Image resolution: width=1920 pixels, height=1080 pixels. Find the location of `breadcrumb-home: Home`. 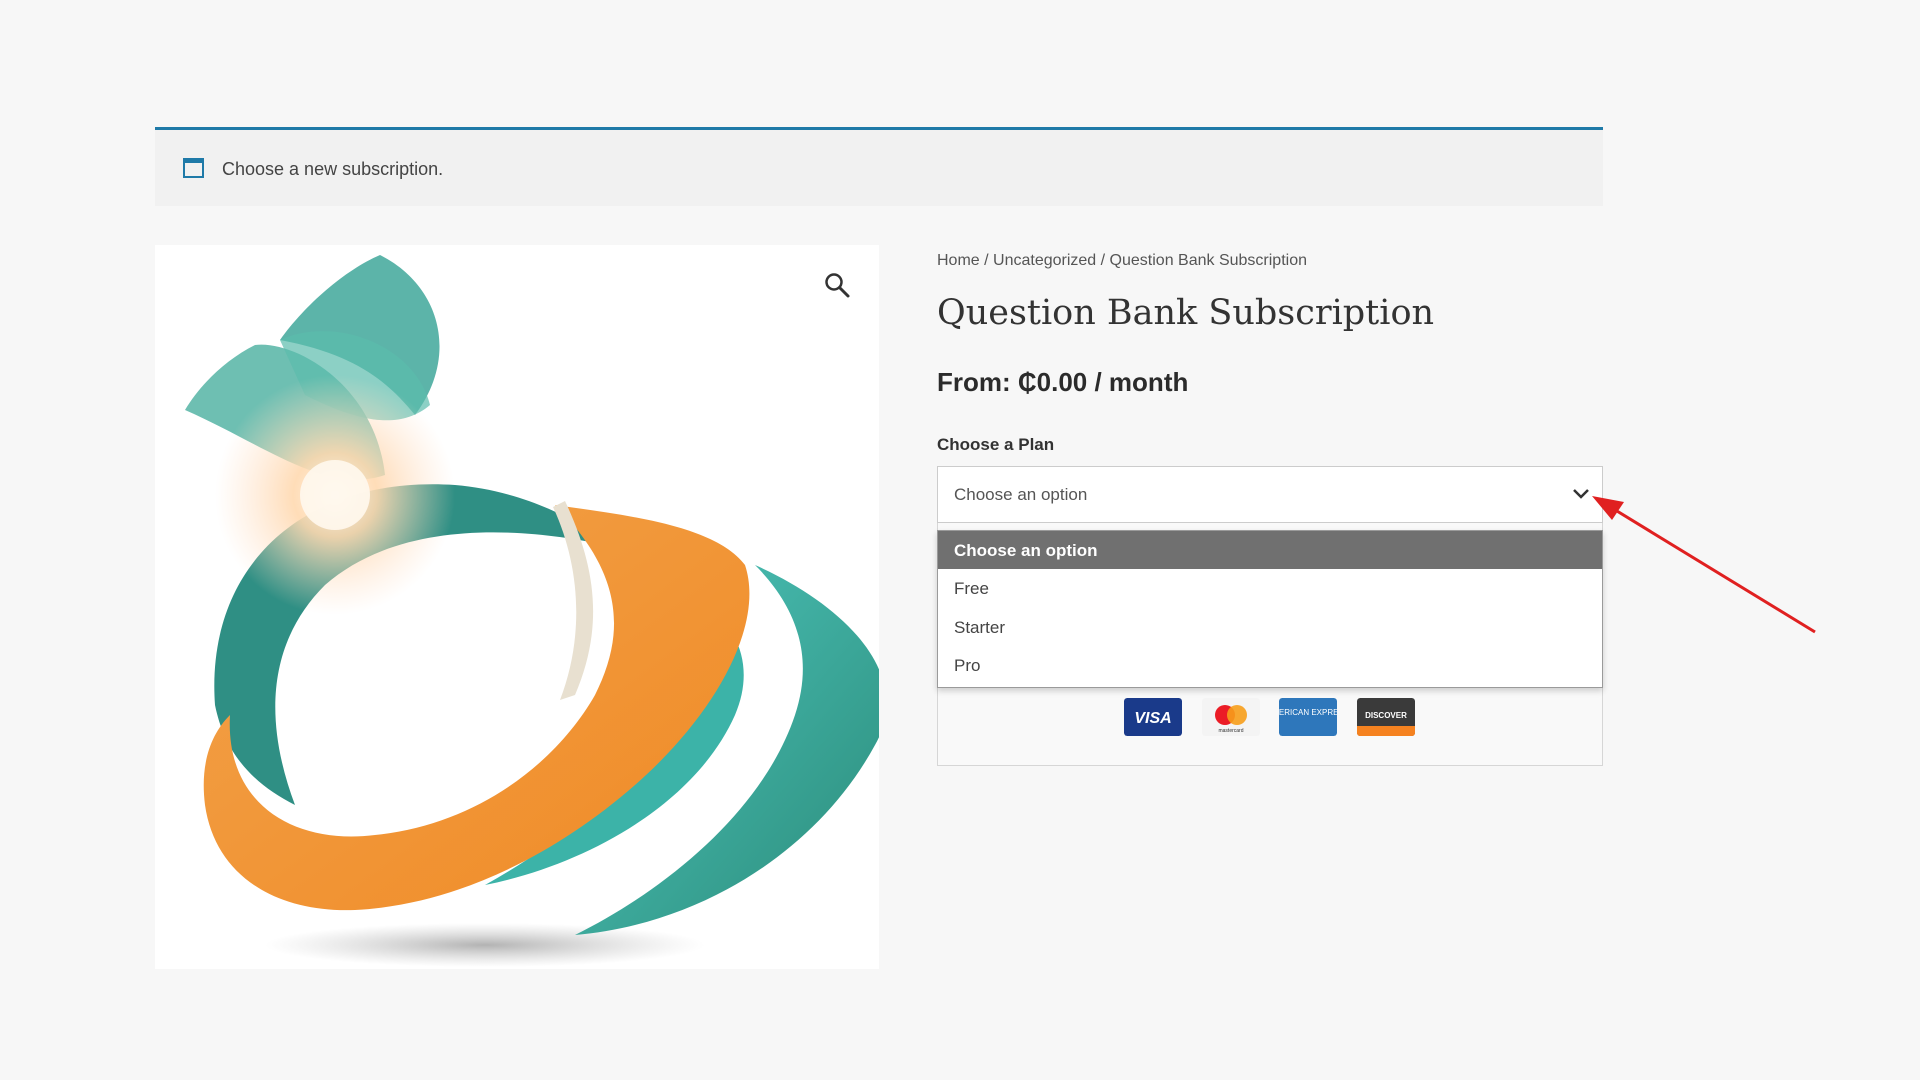

breadcrumb-home: Home is located at coordinates (958, 260).